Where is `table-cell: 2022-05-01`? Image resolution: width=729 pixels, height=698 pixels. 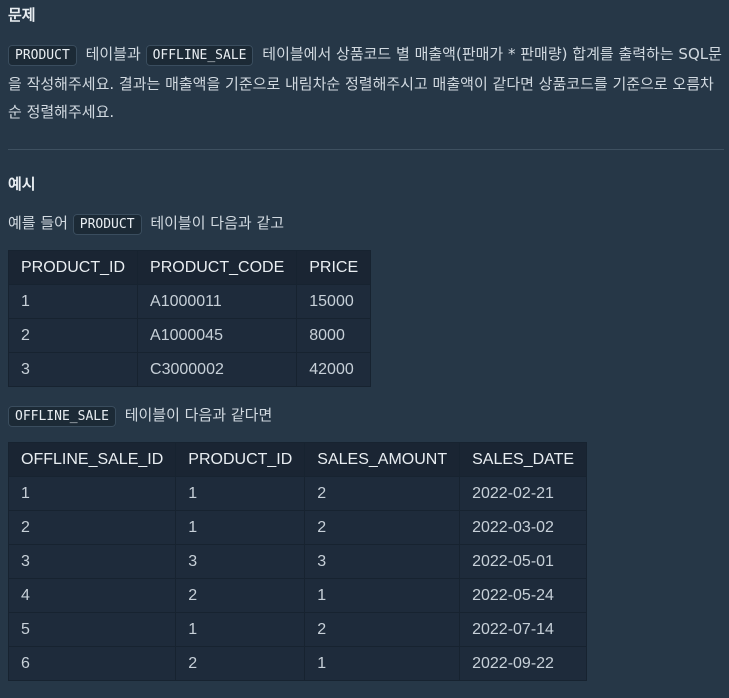
table-cell: 2022-05-01 is located at coordinates (523, 561).